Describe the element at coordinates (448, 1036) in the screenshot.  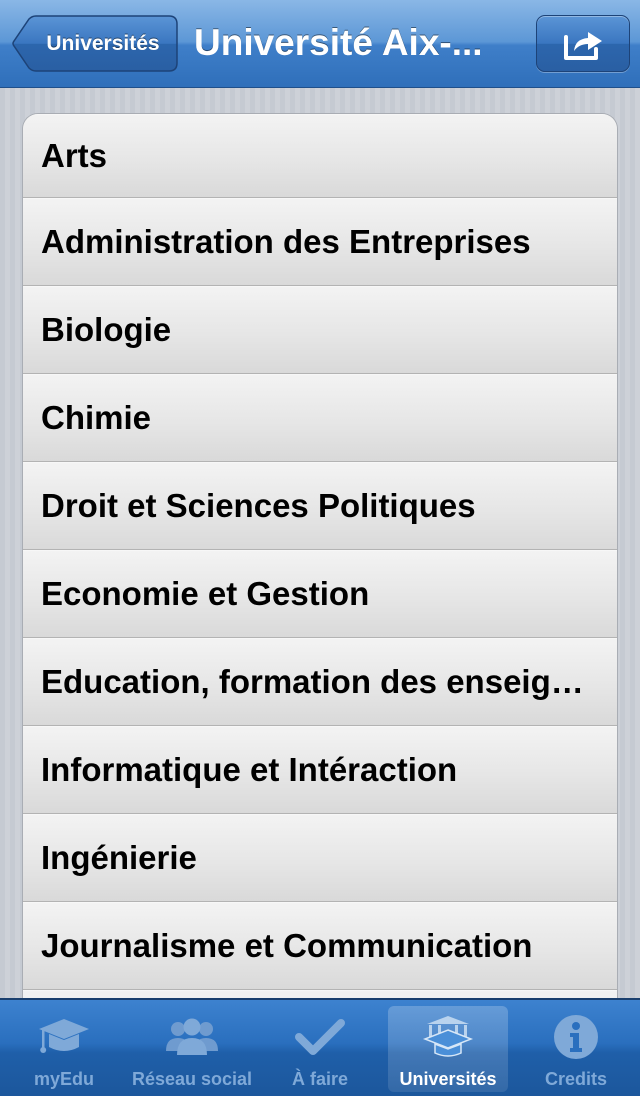
I see `university-icon` at that location.